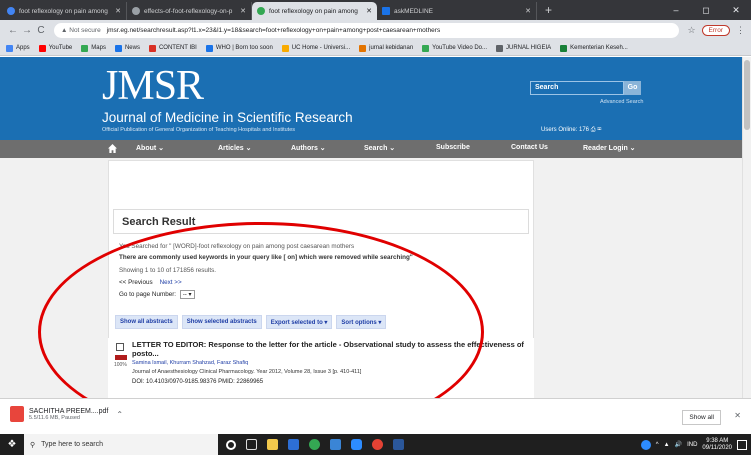 The height and width of the screenshot is (455, 751). Describe the element at coordinates (72, 444) in the screenshot. I see `taskbar-search-placeholder: Type here to search` at that location.